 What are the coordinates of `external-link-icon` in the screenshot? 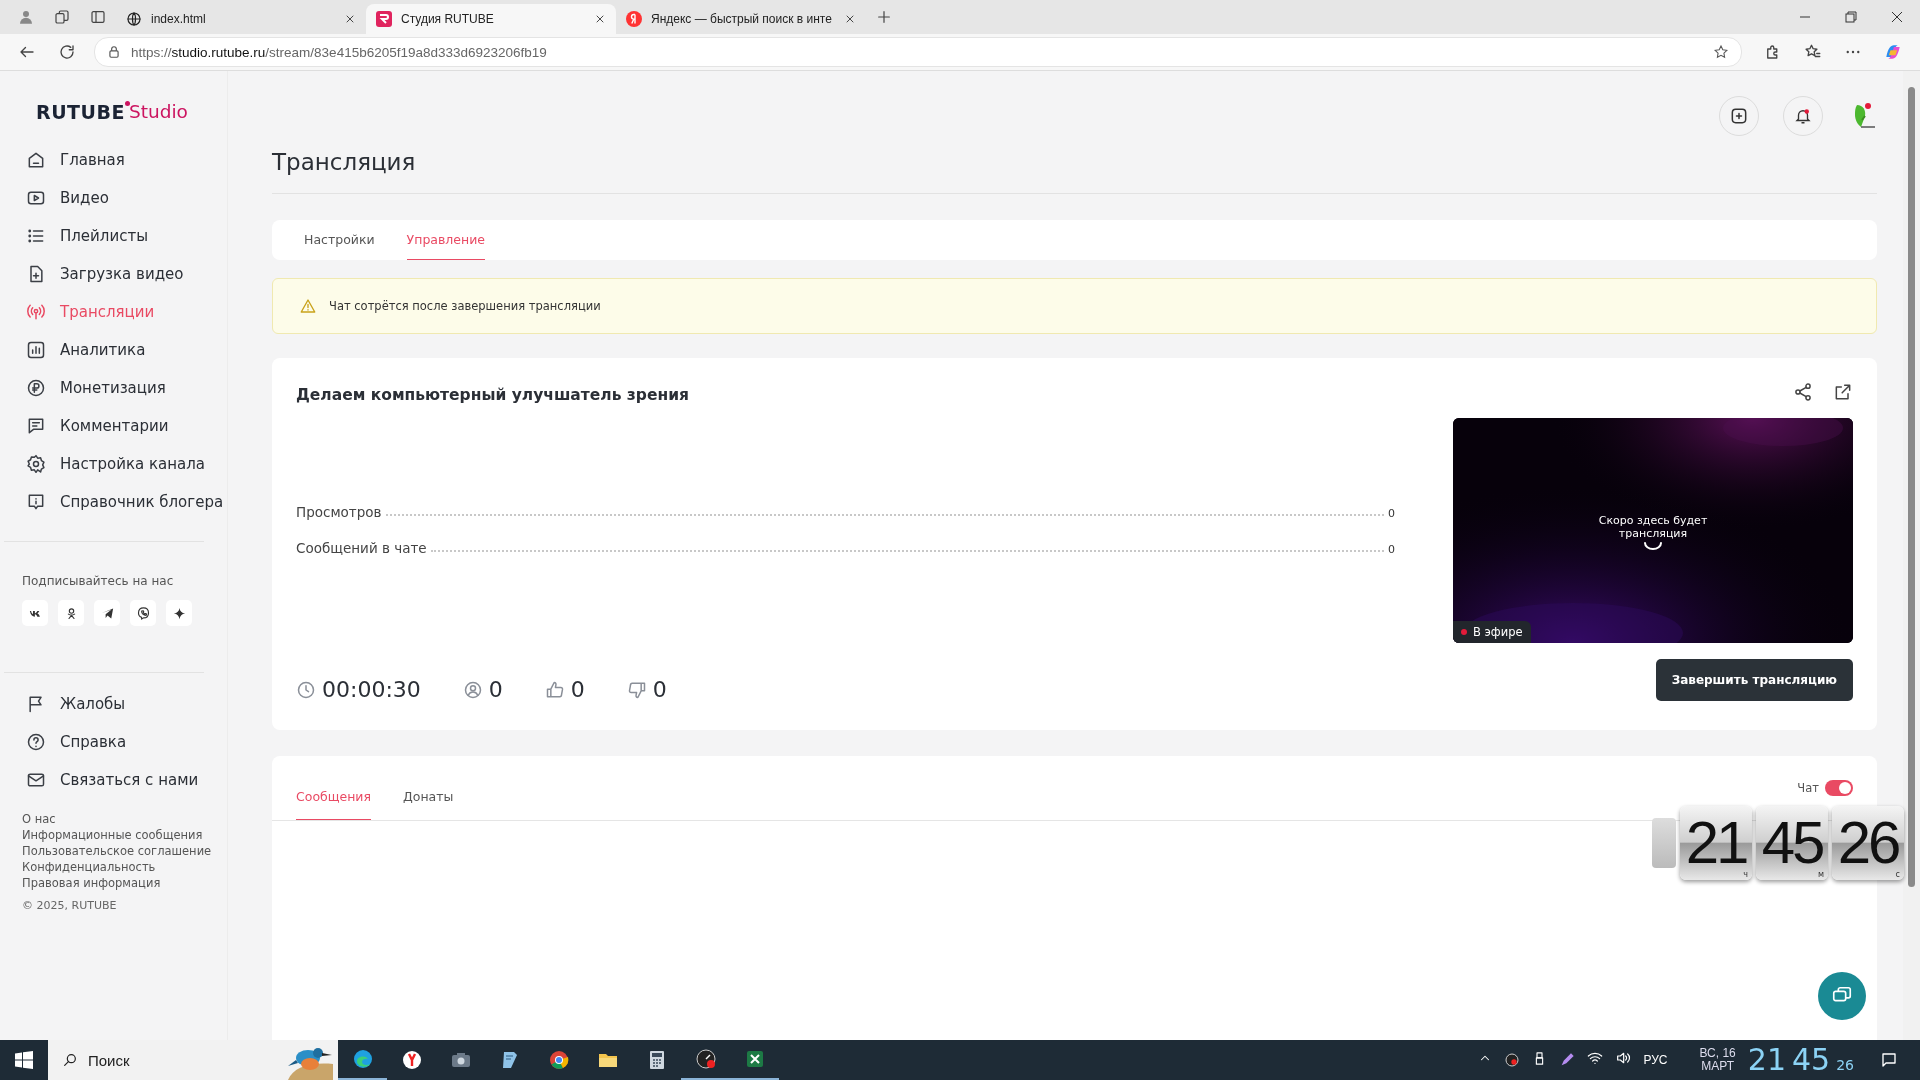 It's located at (1843, 392).